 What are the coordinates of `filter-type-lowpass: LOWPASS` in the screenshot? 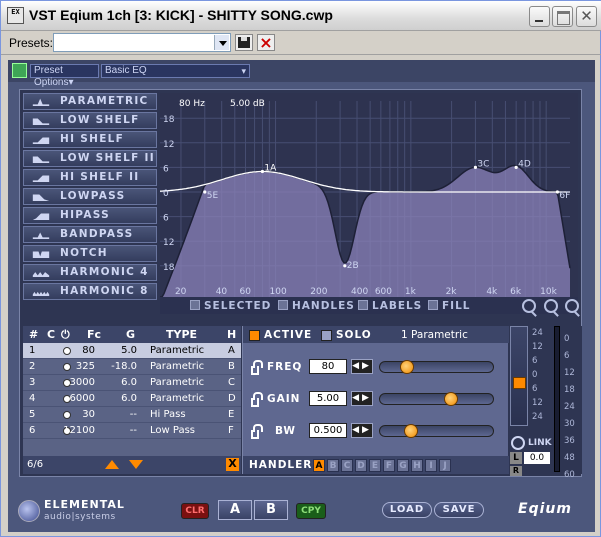 It's located at (90, 196).